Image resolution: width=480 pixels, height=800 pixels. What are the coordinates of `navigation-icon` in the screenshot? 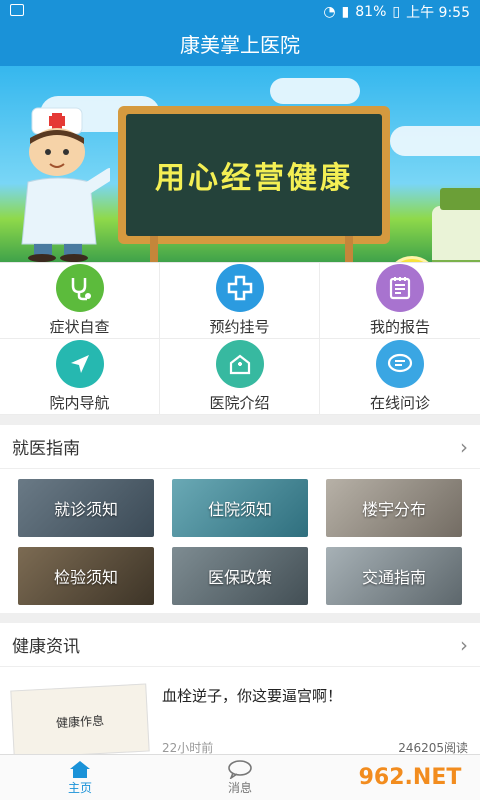 It's located at (79, 364).